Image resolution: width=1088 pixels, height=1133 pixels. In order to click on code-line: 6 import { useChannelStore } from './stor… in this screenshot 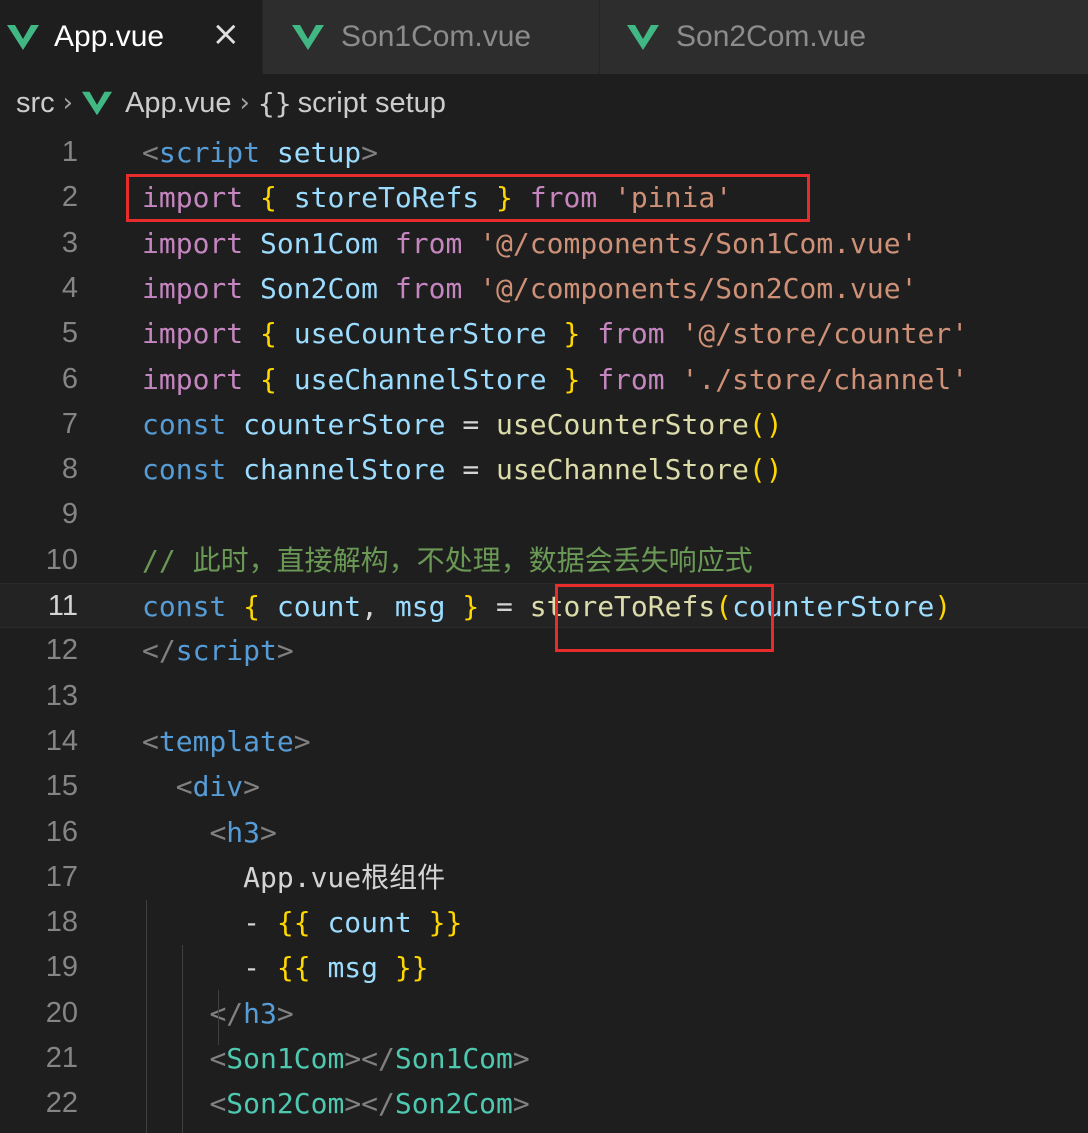, I will do `click(544, 379)`.